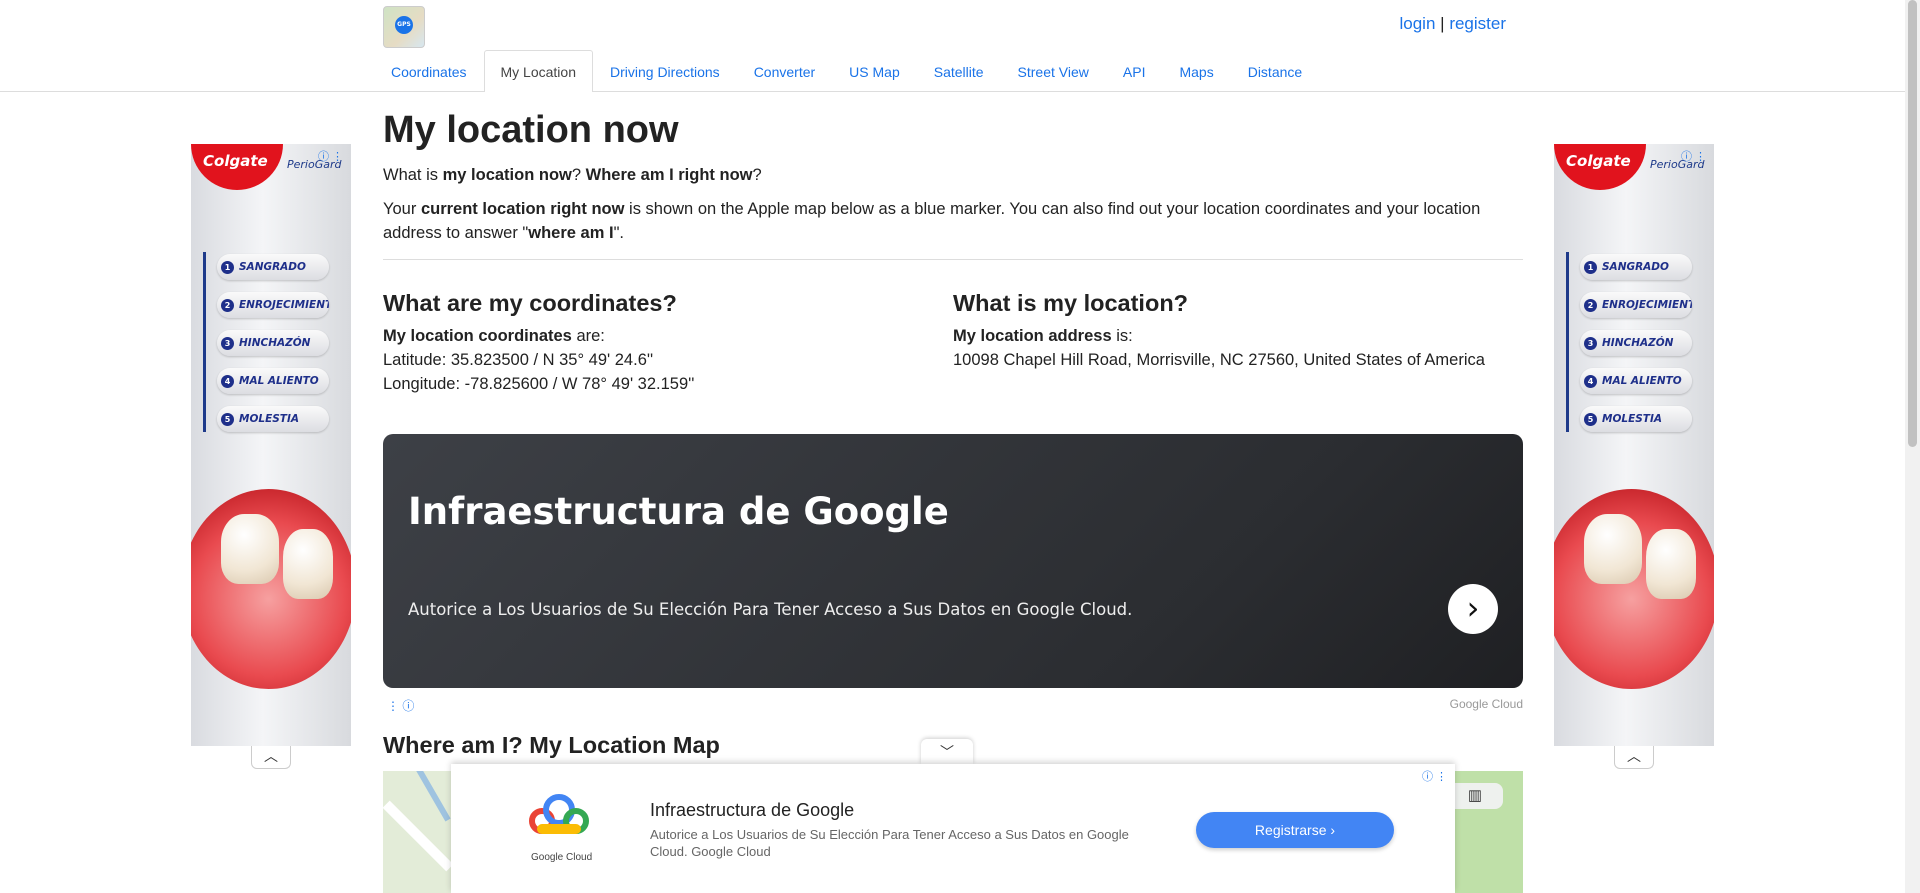 The image size is (1920, 893). I want to click on ad-source: Google Cloud, so click(1486, 704).